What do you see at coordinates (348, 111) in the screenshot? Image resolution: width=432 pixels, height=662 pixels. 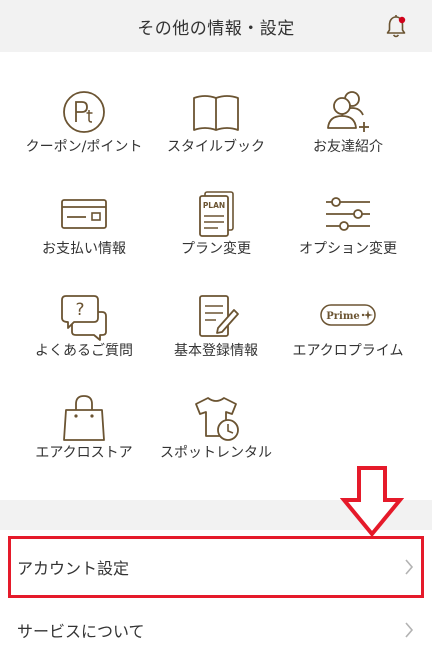 I see `add-friend-icon` at bounding box center [348, 111].